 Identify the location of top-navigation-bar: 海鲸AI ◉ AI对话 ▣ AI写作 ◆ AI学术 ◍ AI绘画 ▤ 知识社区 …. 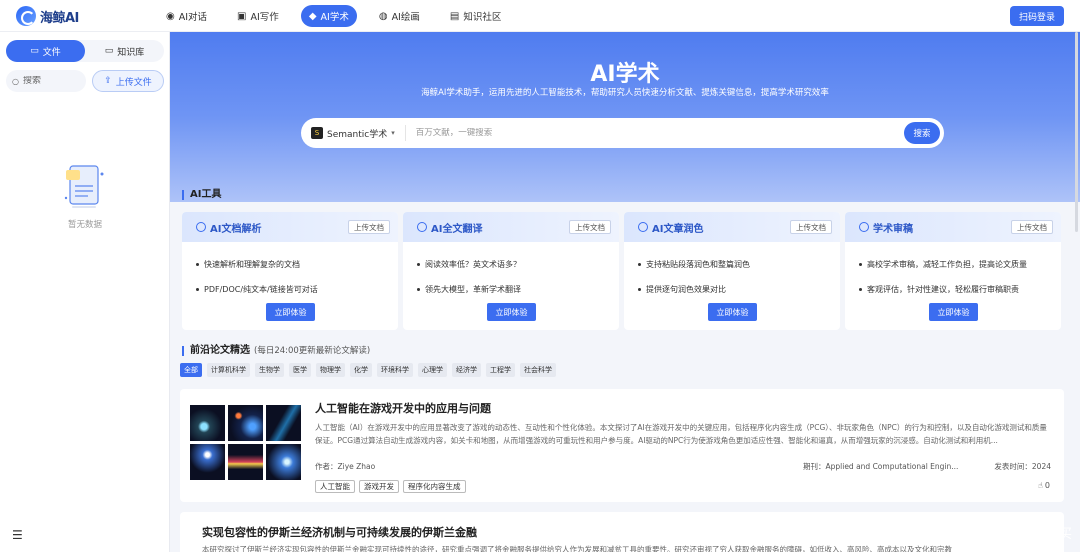
(540, 16).